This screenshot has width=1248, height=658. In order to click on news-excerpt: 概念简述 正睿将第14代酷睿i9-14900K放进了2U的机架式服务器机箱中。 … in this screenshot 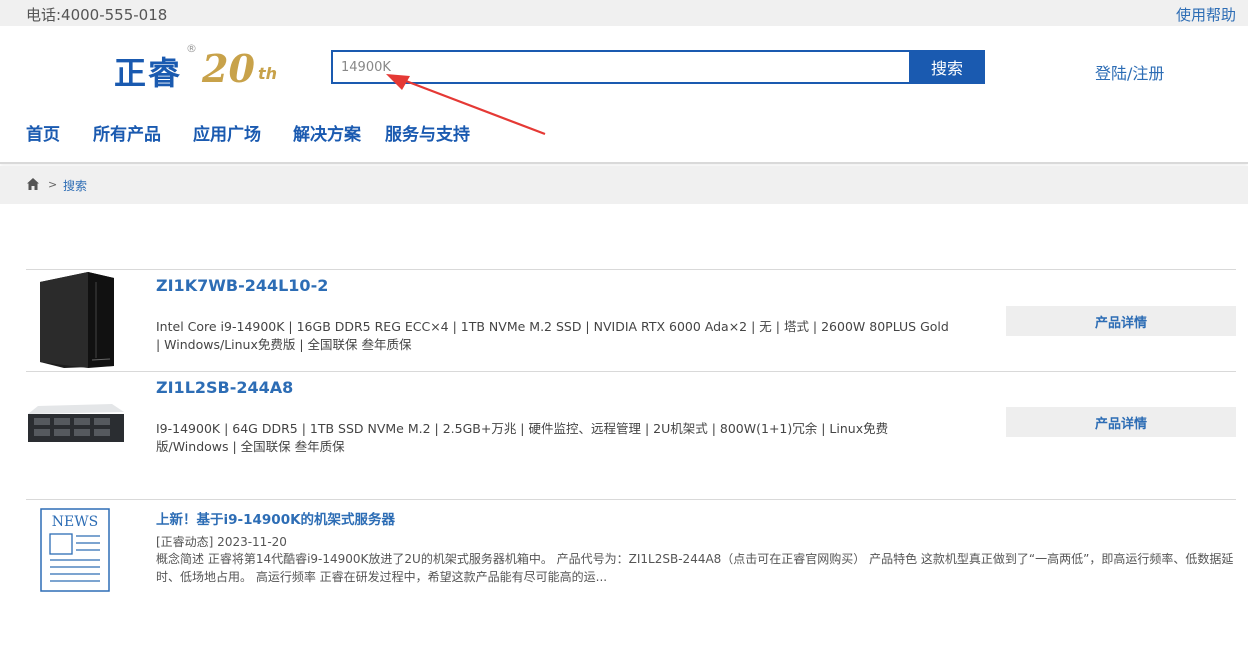, I will do `click(695, 568)`.